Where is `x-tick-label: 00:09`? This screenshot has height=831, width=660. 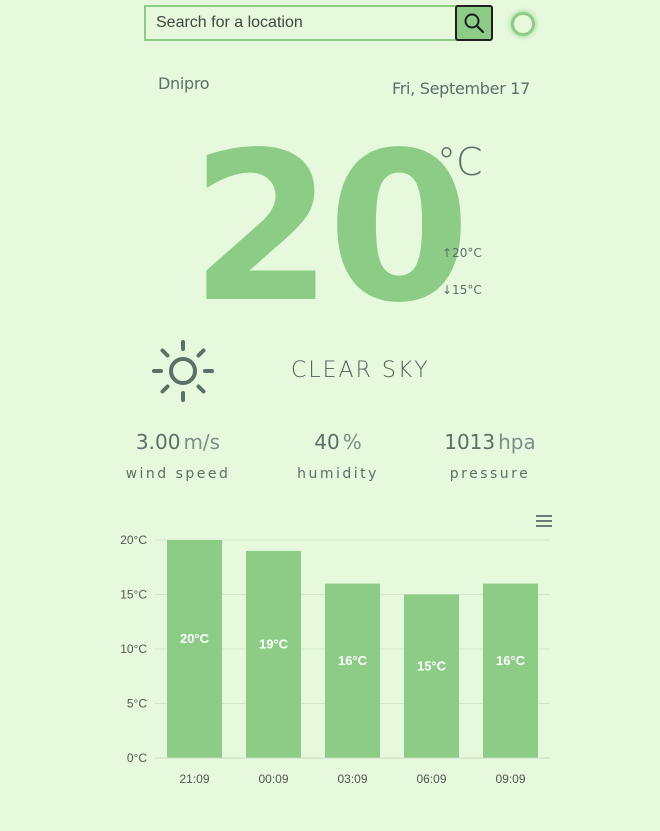 x-tick-label: 00:09 is located at coordinates (273, 779).